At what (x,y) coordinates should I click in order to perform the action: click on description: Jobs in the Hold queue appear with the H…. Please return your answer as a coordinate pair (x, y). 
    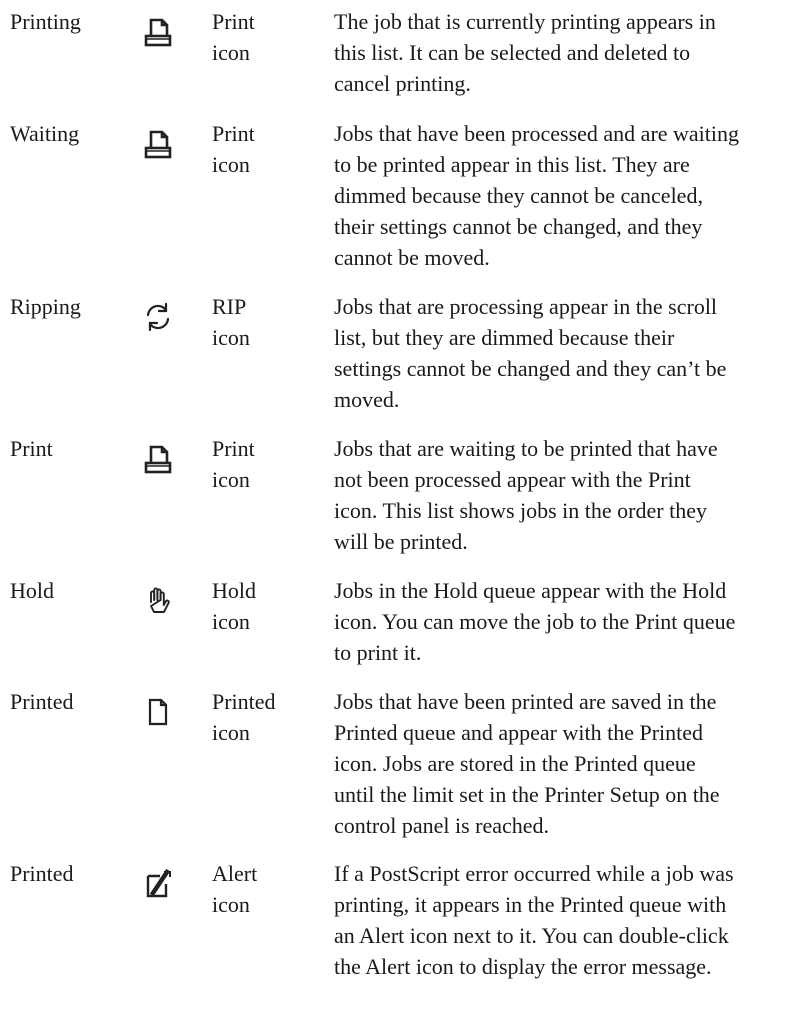
    Looking at the image, I should click on (535, 621).